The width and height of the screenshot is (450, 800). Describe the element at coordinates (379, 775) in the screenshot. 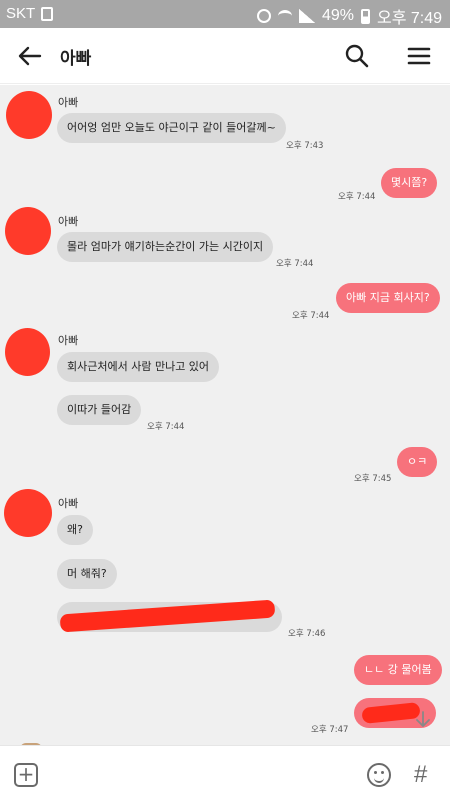

I see `emoji-icon` at that location.